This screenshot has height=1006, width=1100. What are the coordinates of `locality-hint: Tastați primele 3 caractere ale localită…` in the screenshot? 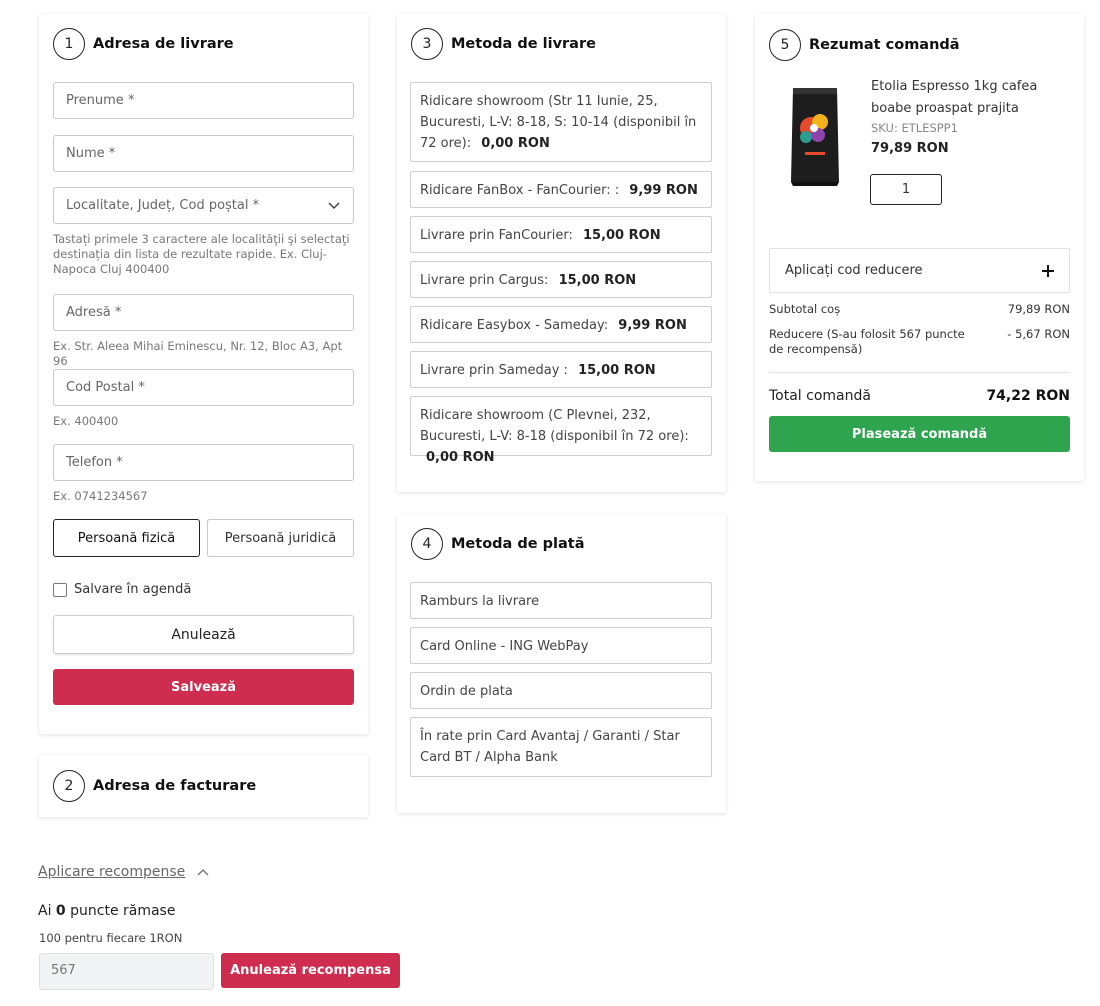 It's located at (201, 254).